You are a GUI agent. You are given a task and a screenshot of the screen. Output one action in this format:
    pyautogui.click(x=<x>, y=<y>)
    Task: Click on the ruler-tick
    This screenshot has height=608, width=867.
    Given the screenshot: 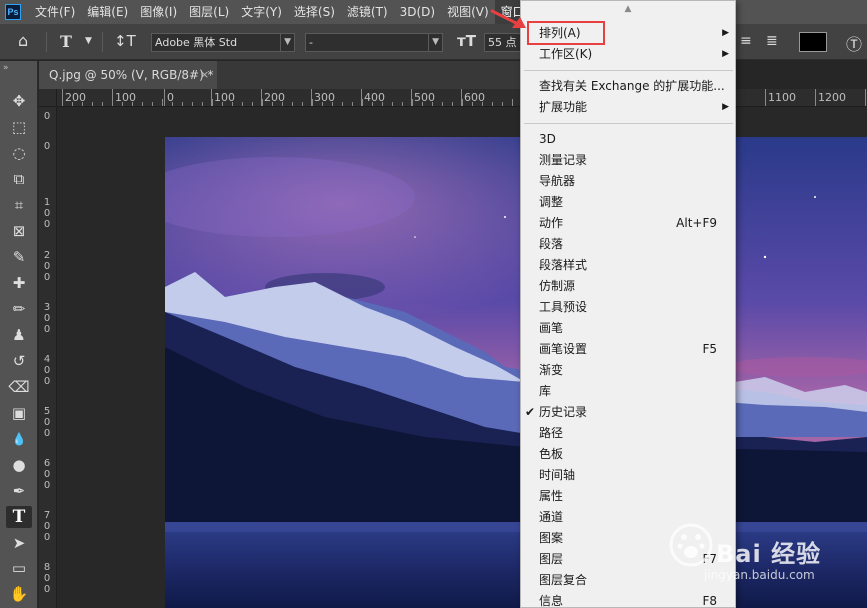 What is the action you would take?
    pyautogui.click(x=815, y=97)
    